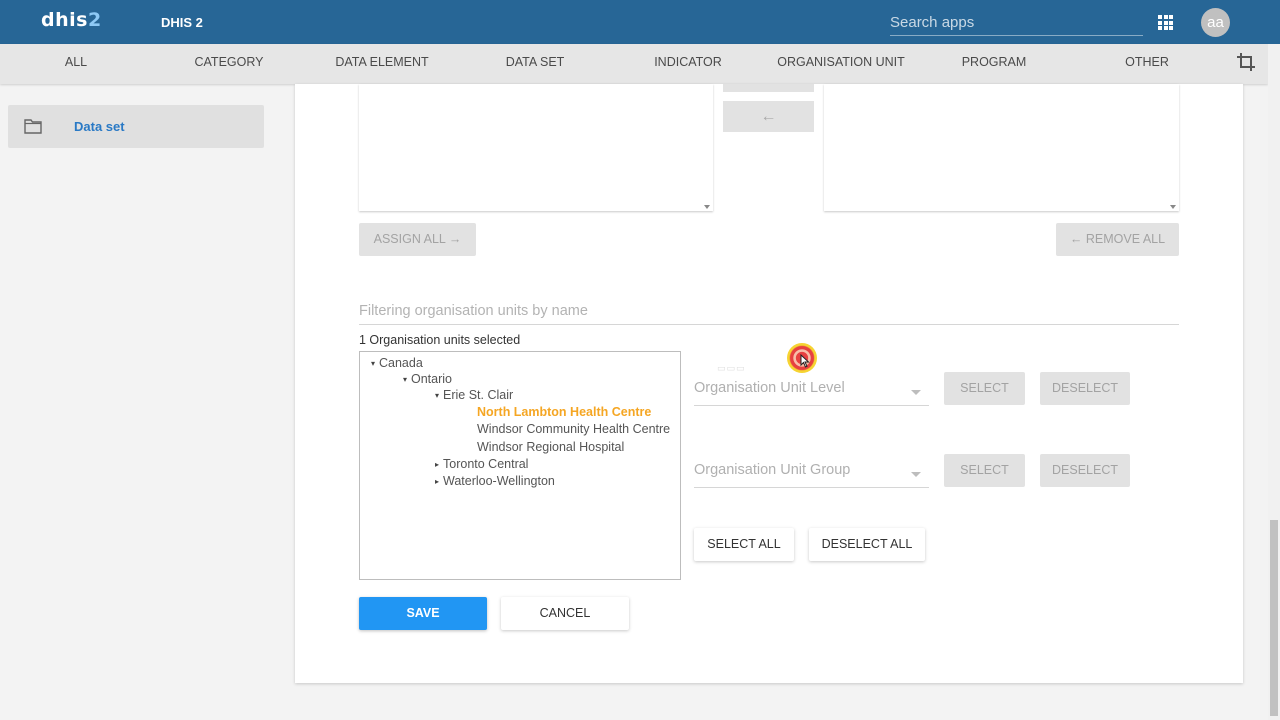 The image size is (1280, 720). I want to click on select-group-button: SELECT, so click(984, 470).